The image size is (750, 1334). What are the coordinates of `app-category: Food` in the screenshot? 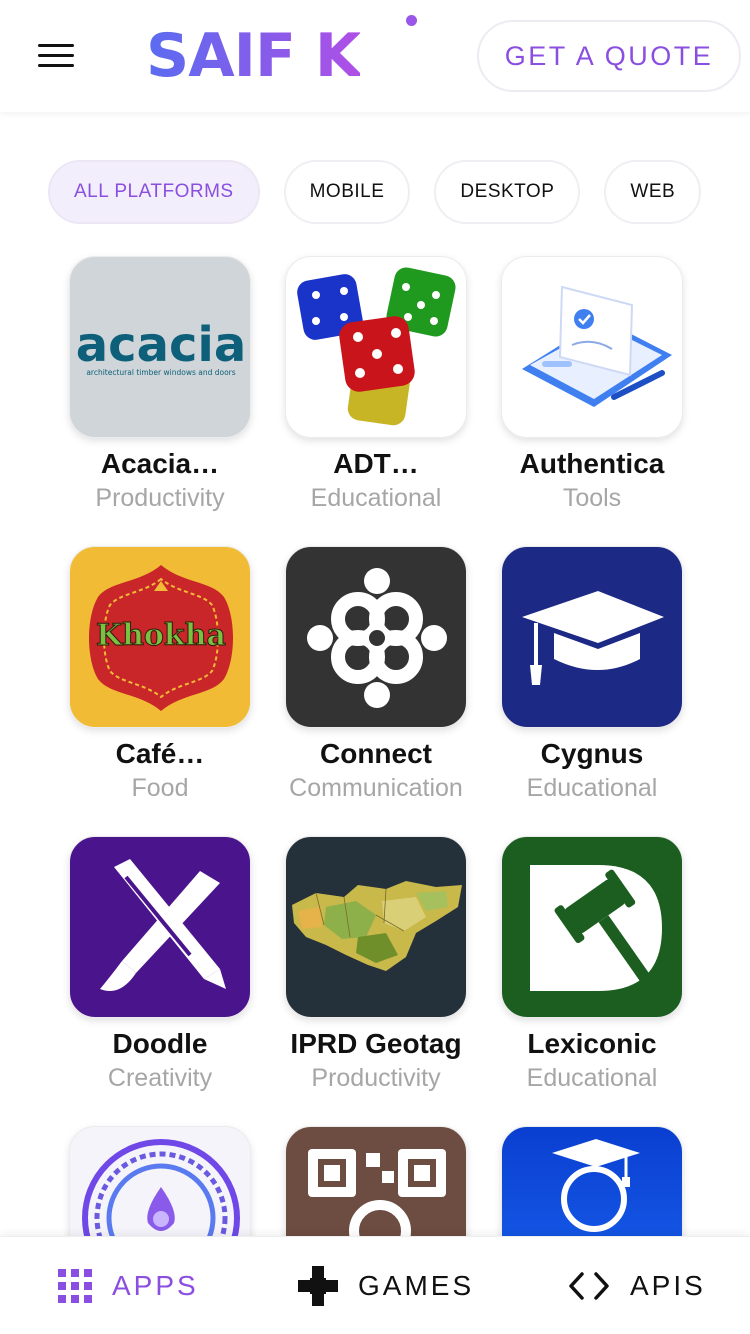 It's located at (160, 788).